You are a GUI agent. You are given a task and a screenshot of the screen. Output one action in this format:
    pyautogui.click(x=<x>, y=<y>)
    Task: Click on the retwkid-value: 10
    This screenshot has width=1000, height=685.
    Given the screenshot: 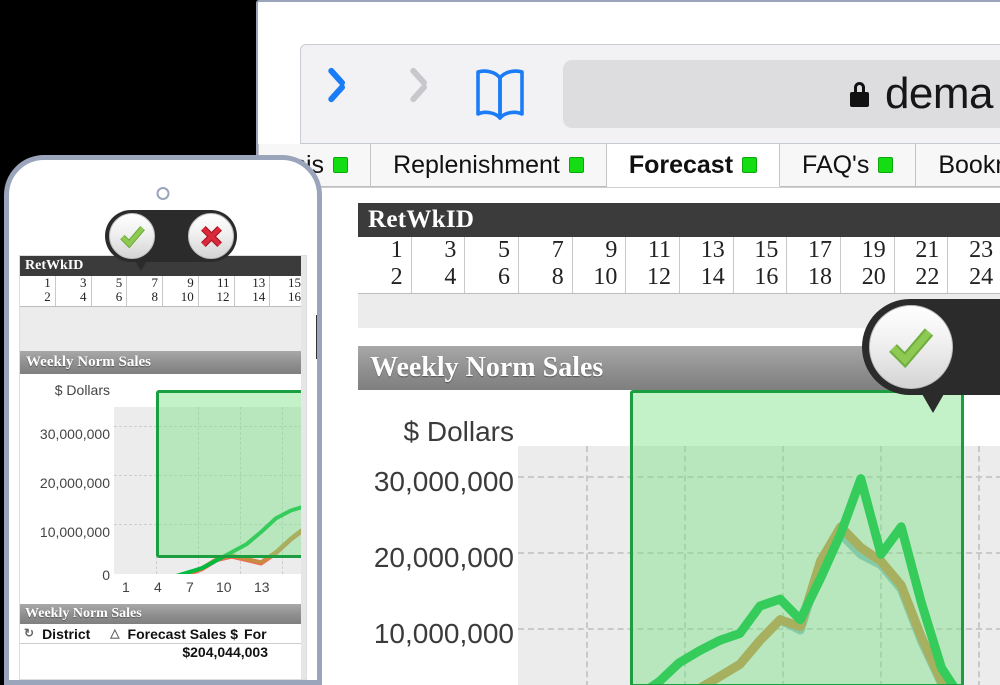 What is the action you would take?
    pyautogui.click(x=187, y=297)
    